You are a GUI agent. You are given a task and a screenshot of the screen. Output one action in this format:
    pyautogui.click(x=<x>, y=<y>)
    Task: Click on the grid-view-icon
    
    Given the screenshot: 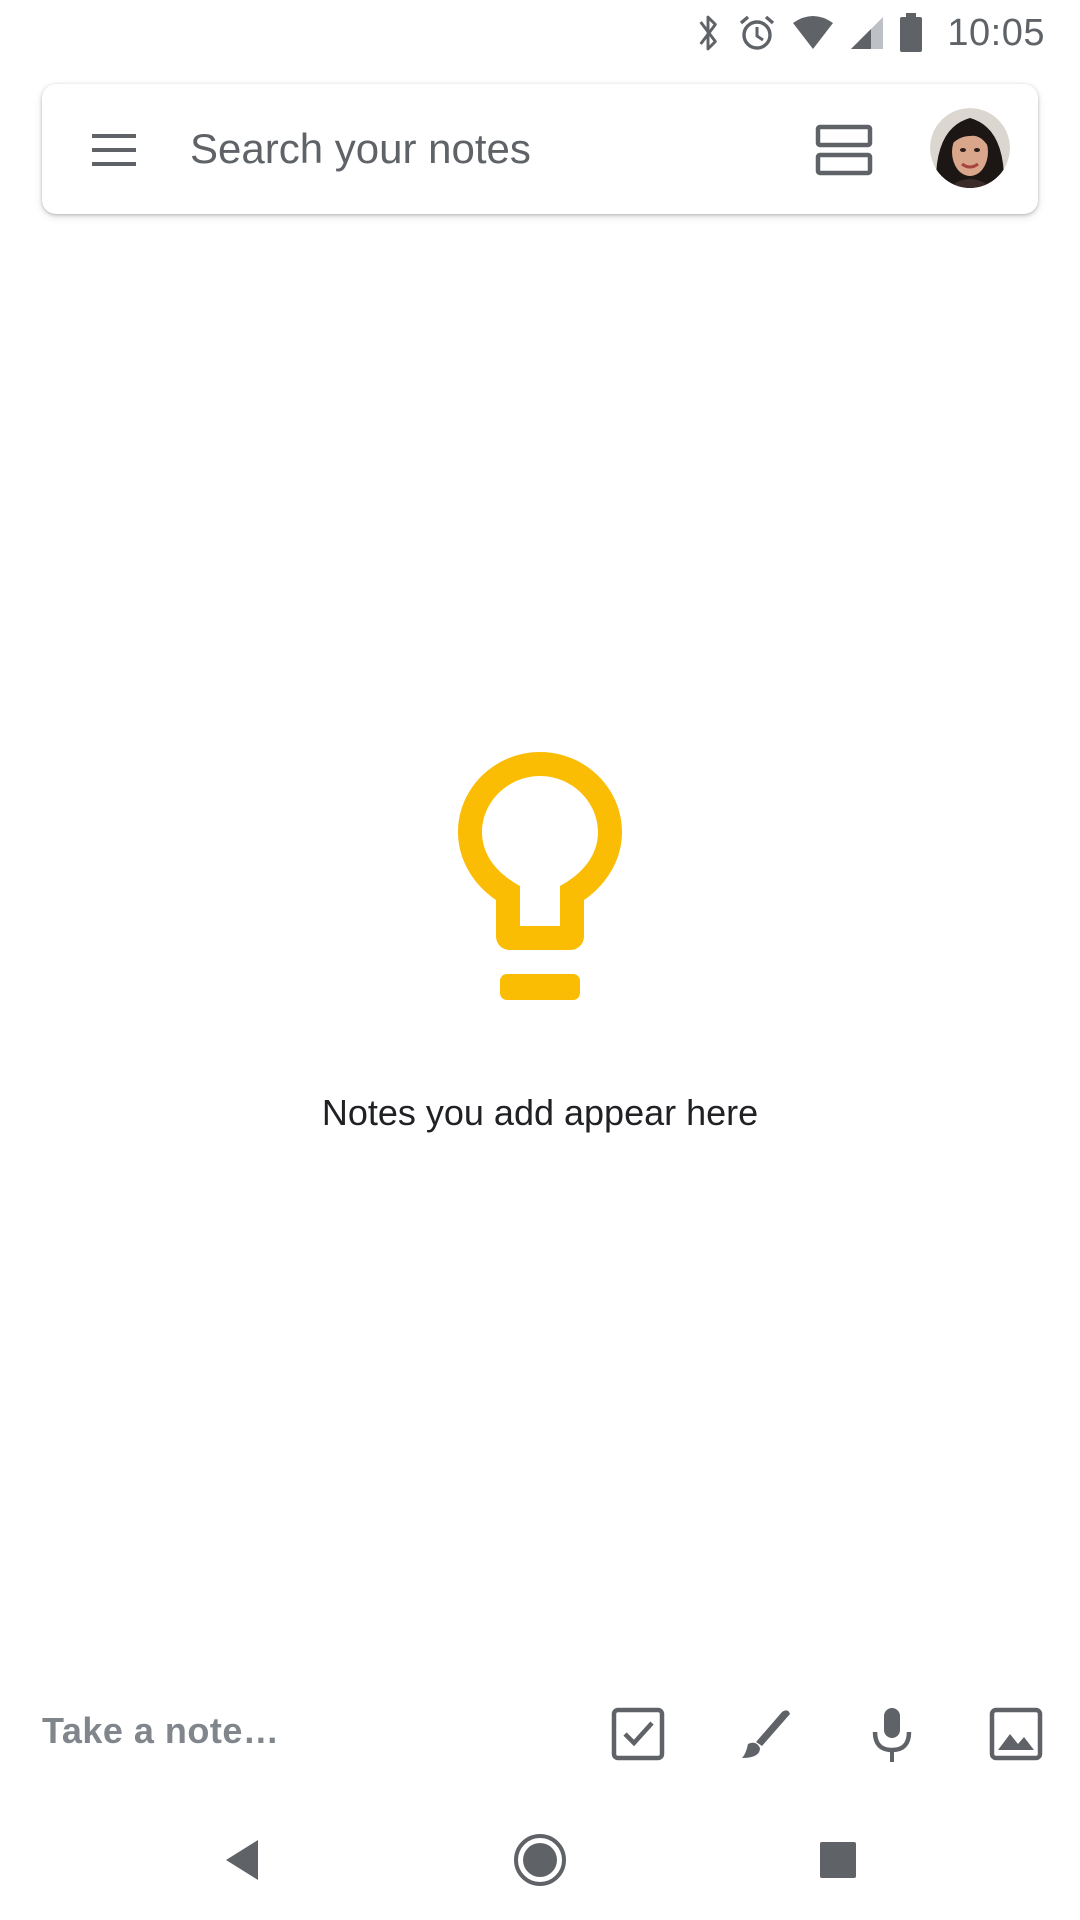 What is the action you would take?
    pyautogui.click(x=844, y=150)
    